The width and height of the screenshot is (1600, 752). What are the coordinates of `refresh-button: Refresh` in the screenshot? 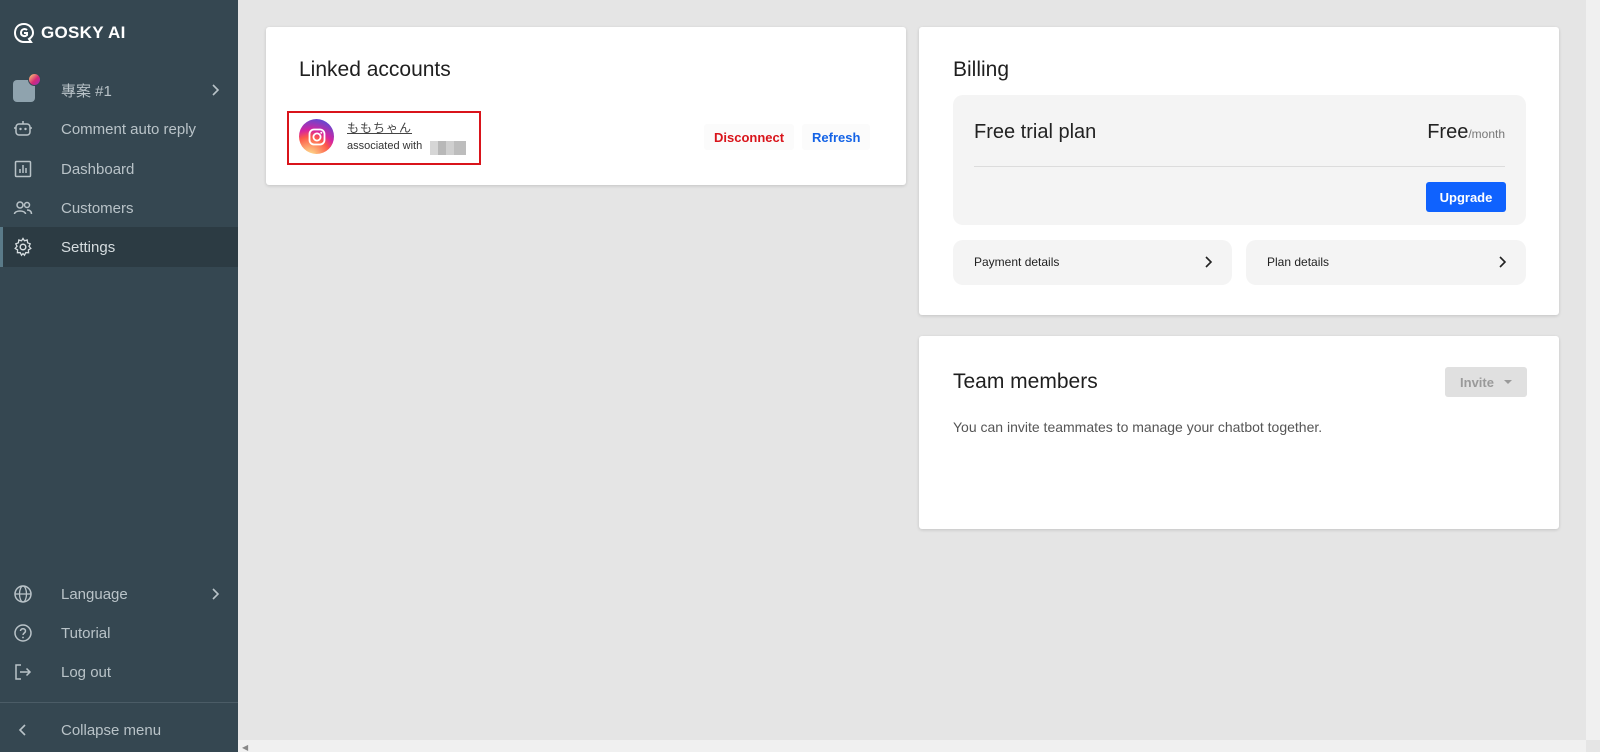 It's located at (836, 137).